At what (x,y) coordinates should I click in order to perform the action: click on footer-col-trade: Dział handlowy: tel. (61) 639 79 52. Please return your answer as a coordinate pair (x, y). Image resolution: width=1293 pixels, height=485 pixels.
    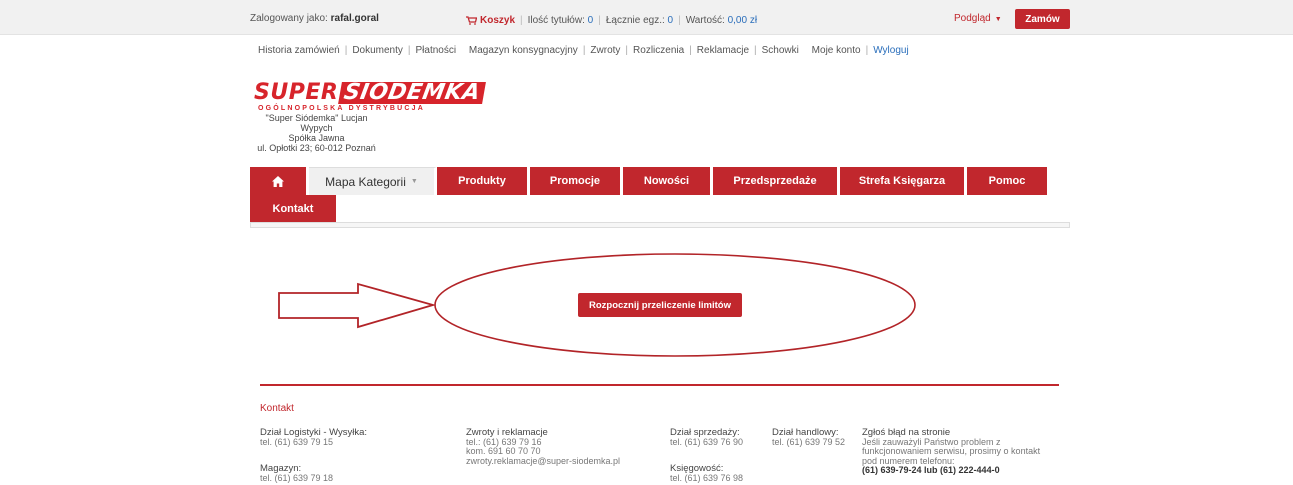
    Looking at the image, I should click on (808, 437).